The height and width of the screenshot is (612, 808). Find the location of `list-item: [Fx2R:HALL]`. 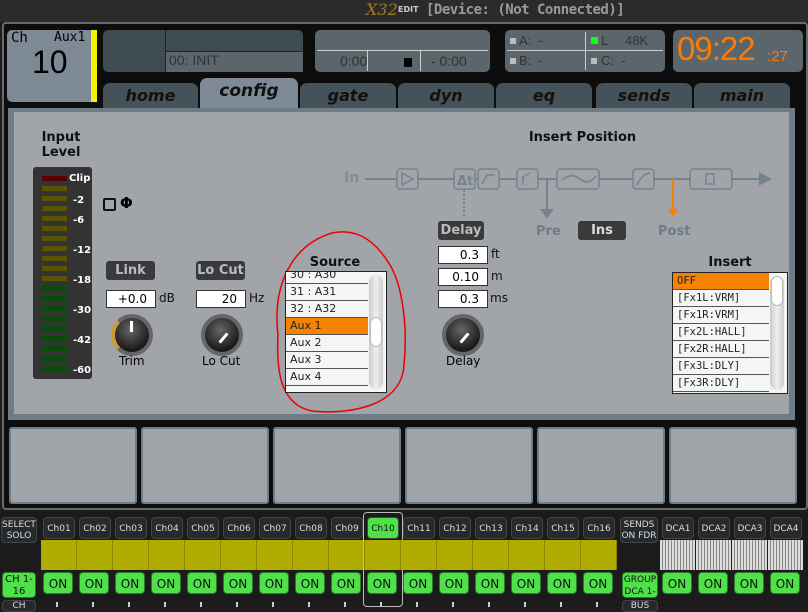

list-item: [Fx2R:HALL] is located at coordinates (721, 349).